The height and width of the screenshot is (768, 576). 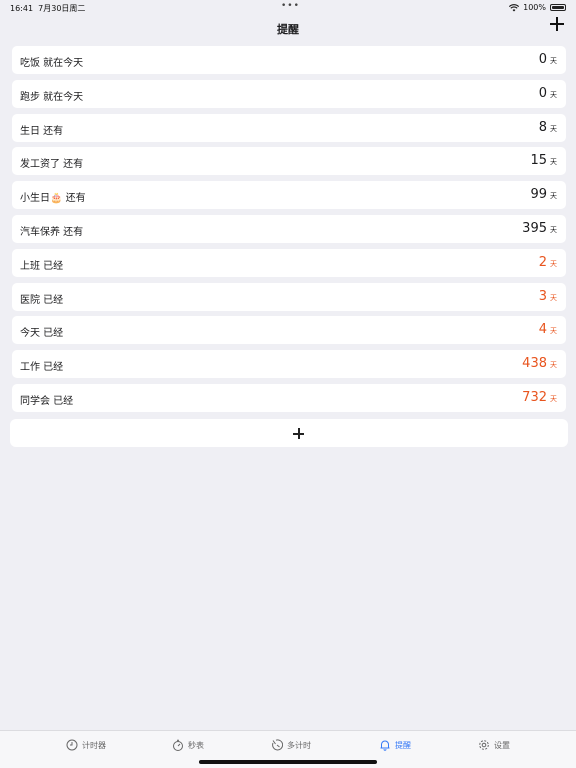 What do you see at coordinates (385, 745) in the screenshot?
I see `bell-icon` at bounding box center [385, 745].